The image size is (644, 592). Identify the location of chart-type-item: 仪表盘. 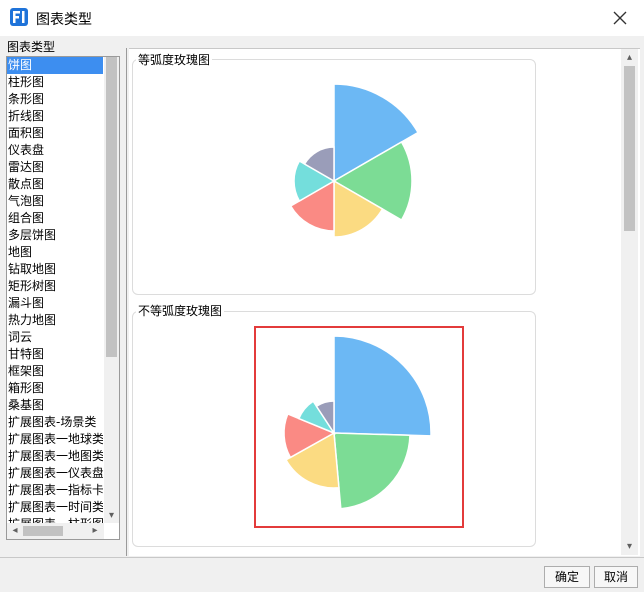
(55, 150).